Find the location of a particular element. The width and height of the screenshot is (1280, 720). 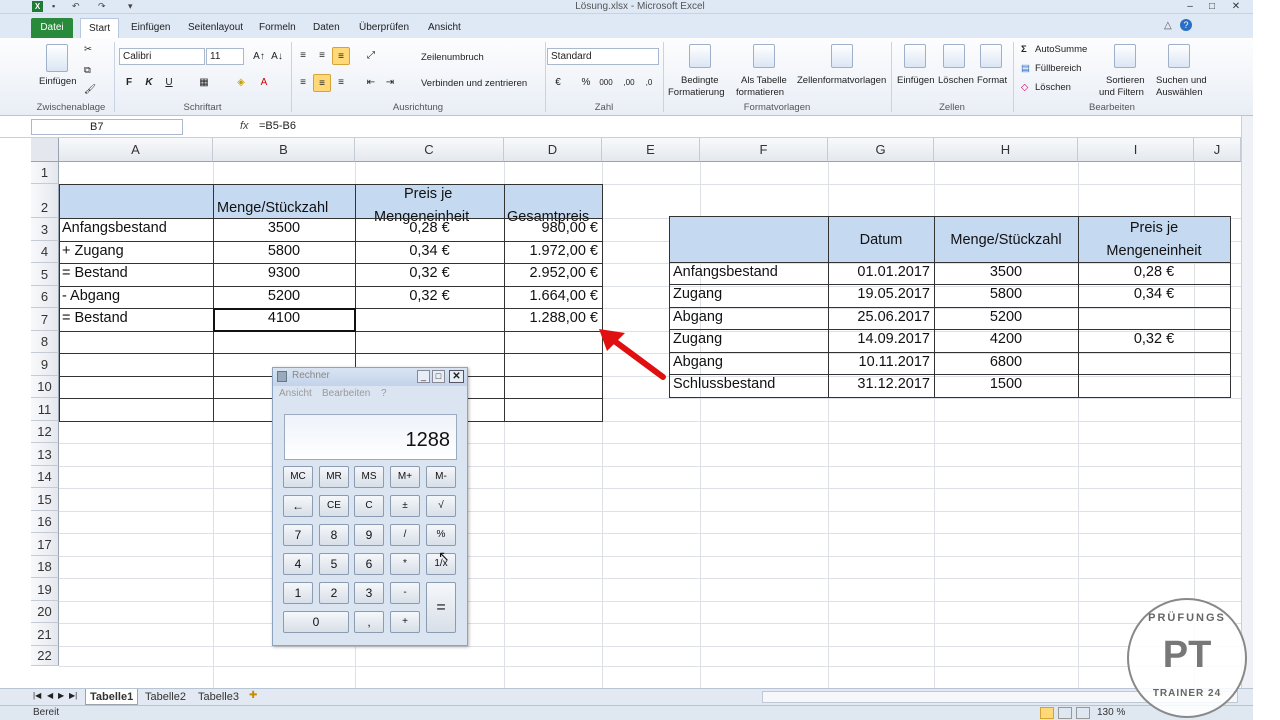

format-as-table-icon is located at coordinates (764, 56).